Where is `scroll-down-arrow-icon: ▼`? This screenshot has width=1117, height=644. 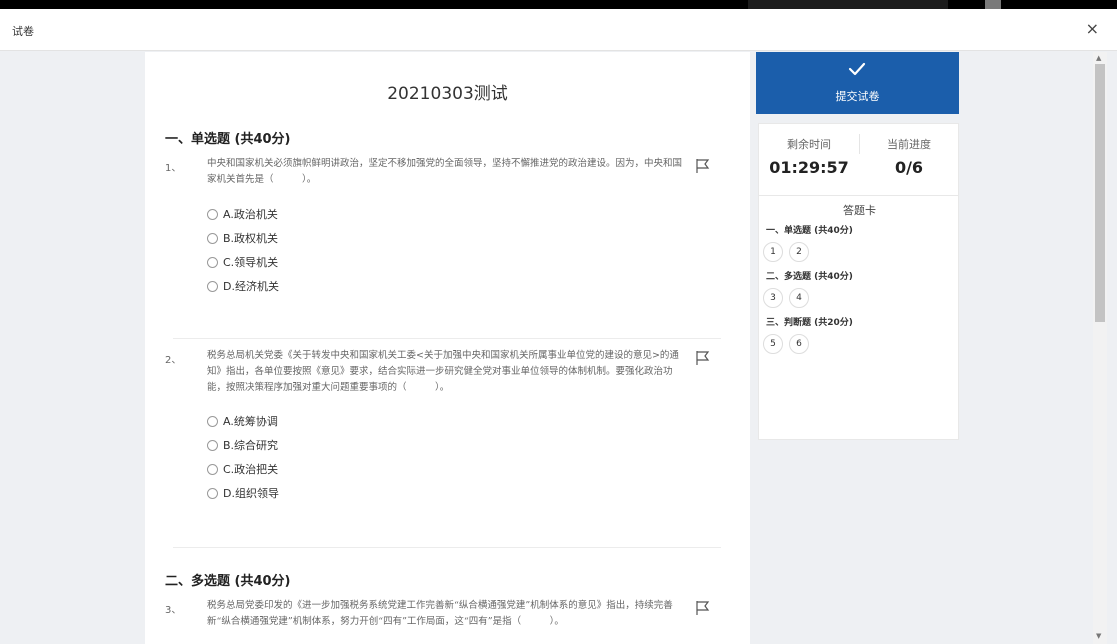 scroll-down-arrow-icon: ▼ is located at coordinates (1098, 636).